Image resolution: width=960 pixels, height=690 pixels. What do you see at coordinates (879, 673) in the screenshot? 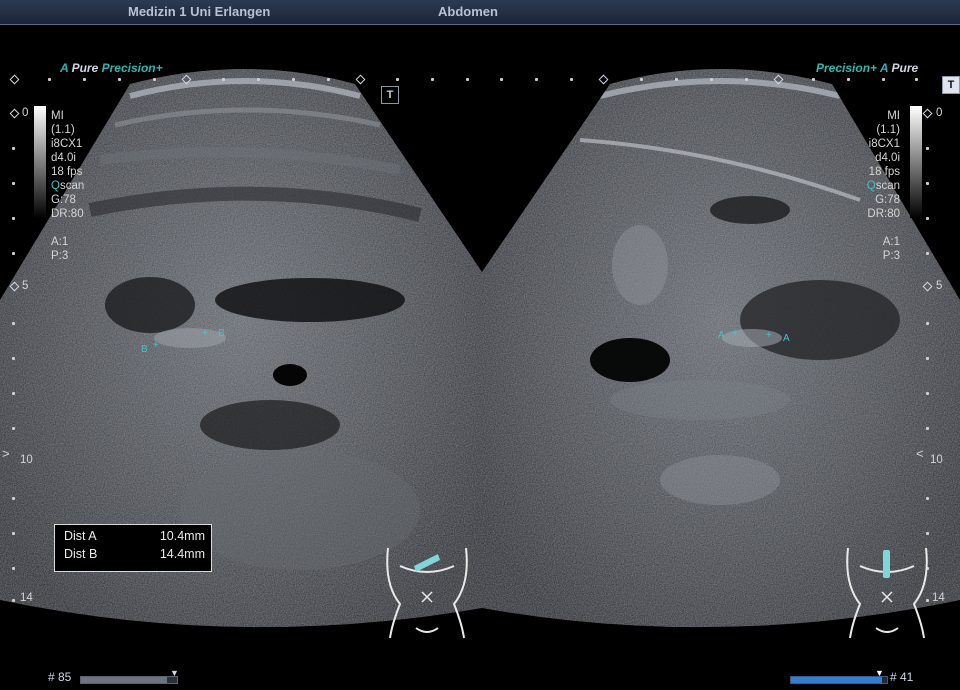
I see `cine-marker-right-icon: ▼` at bounding box center [879, 673].